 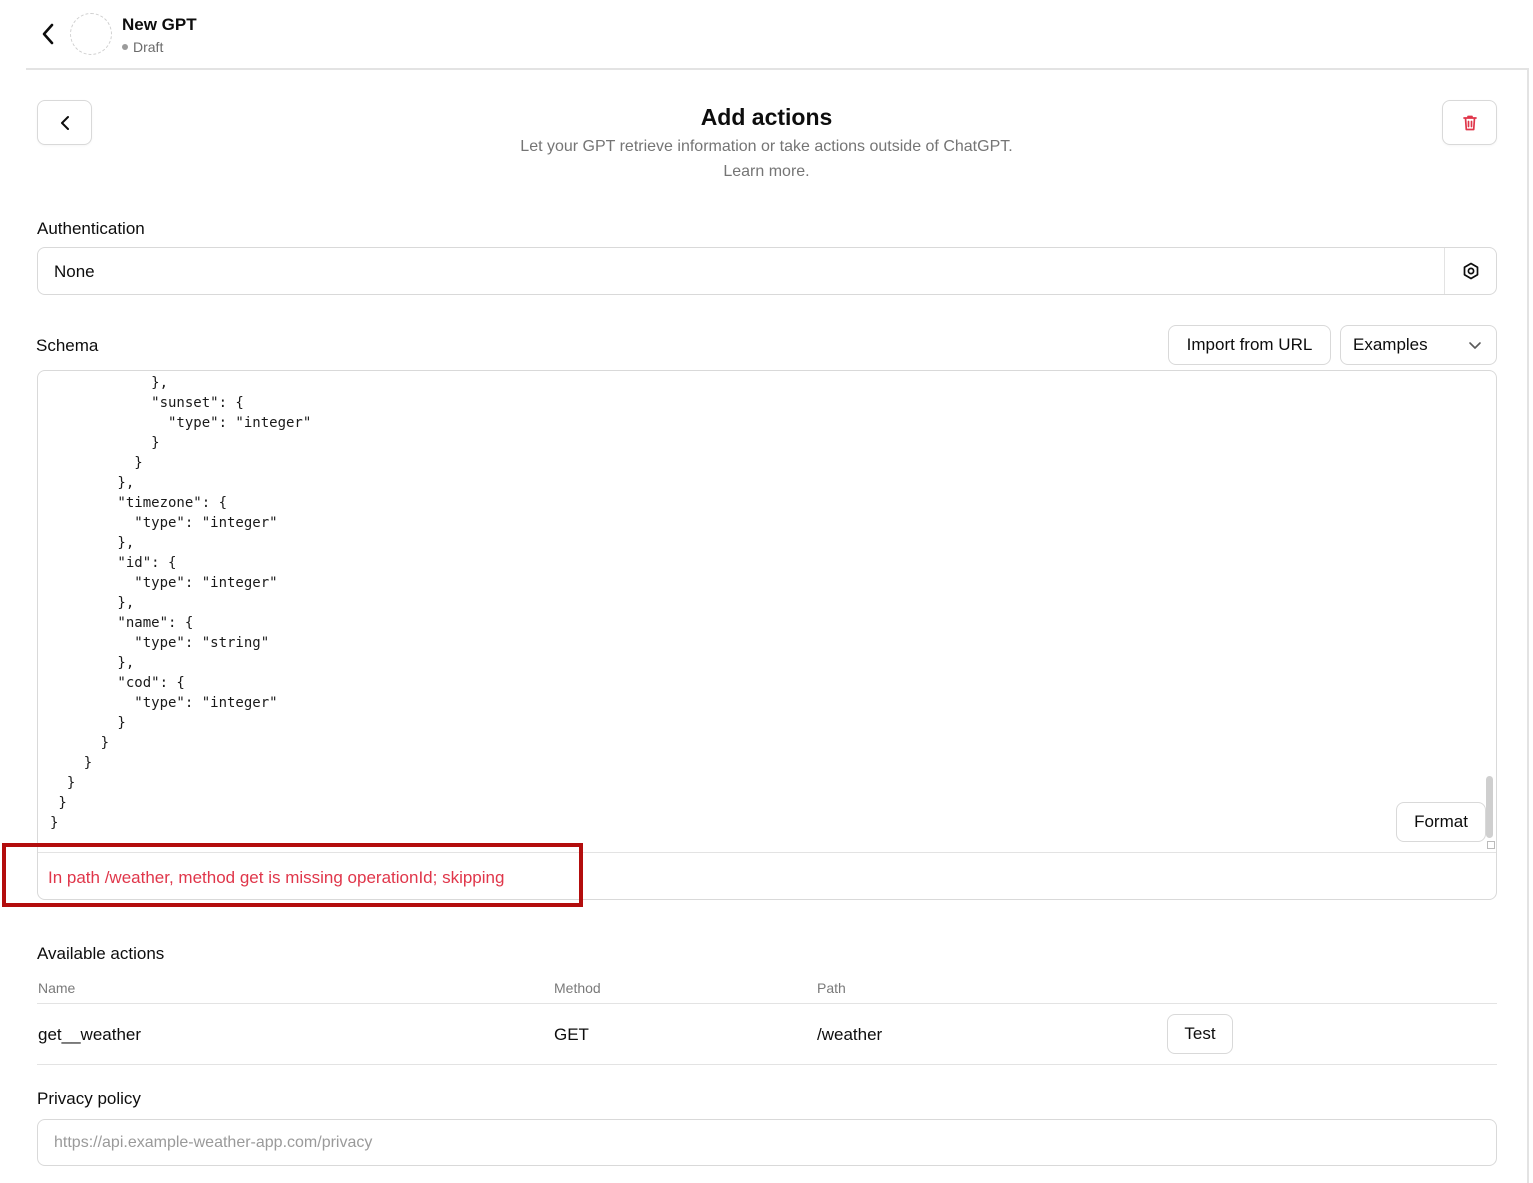 I want to click on editor-scrollbar, so click(x=1489, y=807).